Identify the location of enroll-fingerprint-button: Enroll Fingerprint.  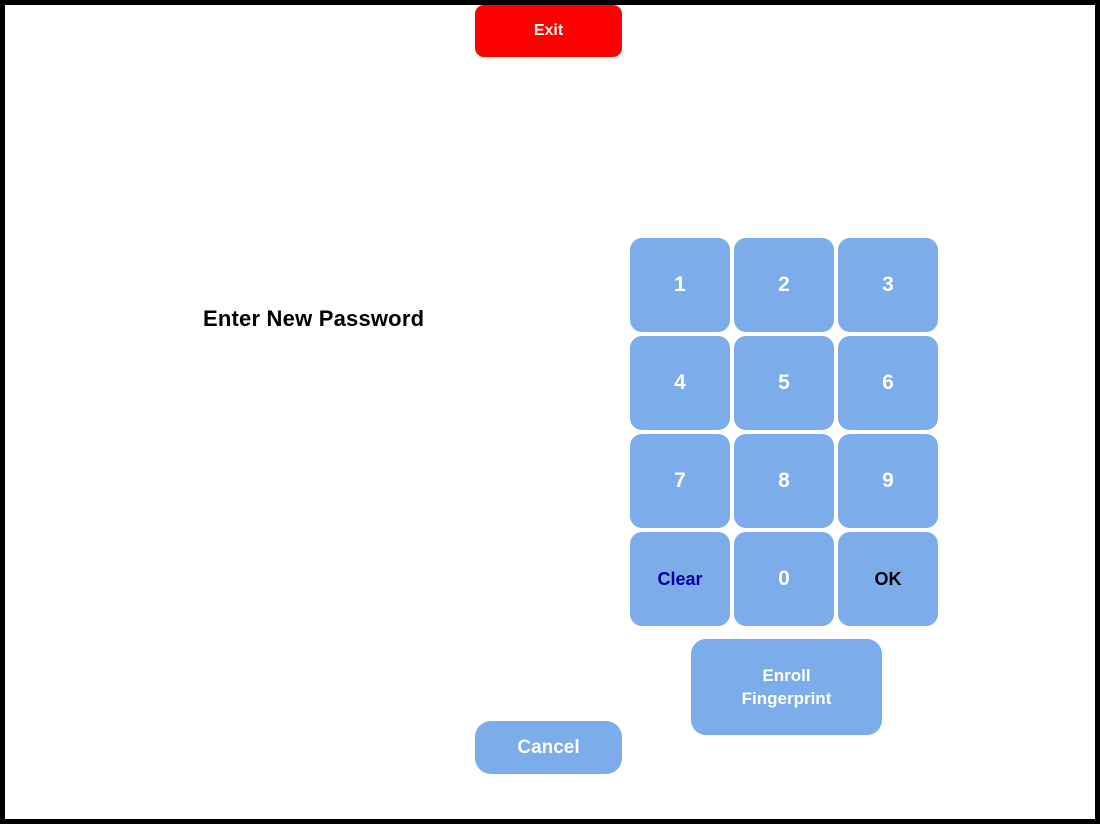
(786, 687).